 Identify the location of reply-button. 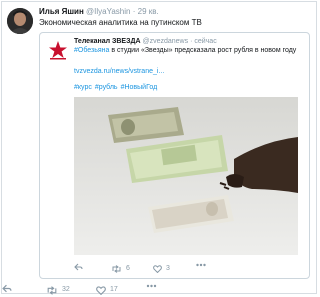
(7, 288).